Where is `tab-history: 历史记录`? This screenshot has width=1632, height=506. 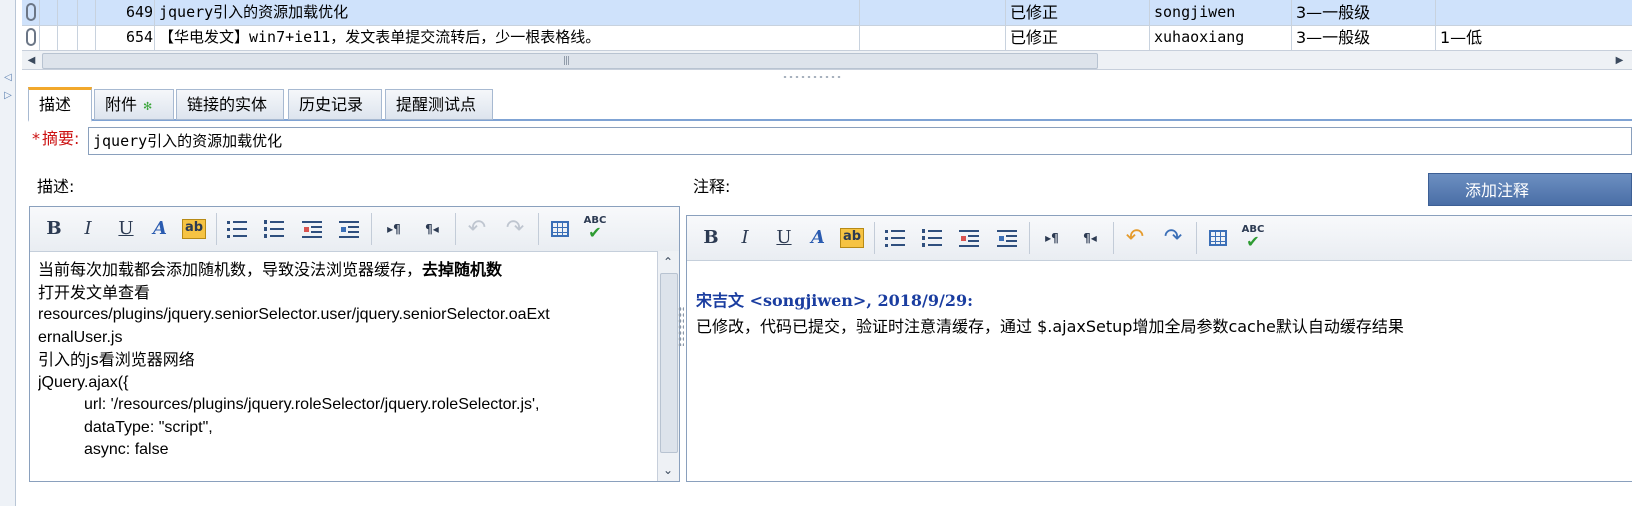 tab-history: 历史记录 is located at coordinates (335, 104).